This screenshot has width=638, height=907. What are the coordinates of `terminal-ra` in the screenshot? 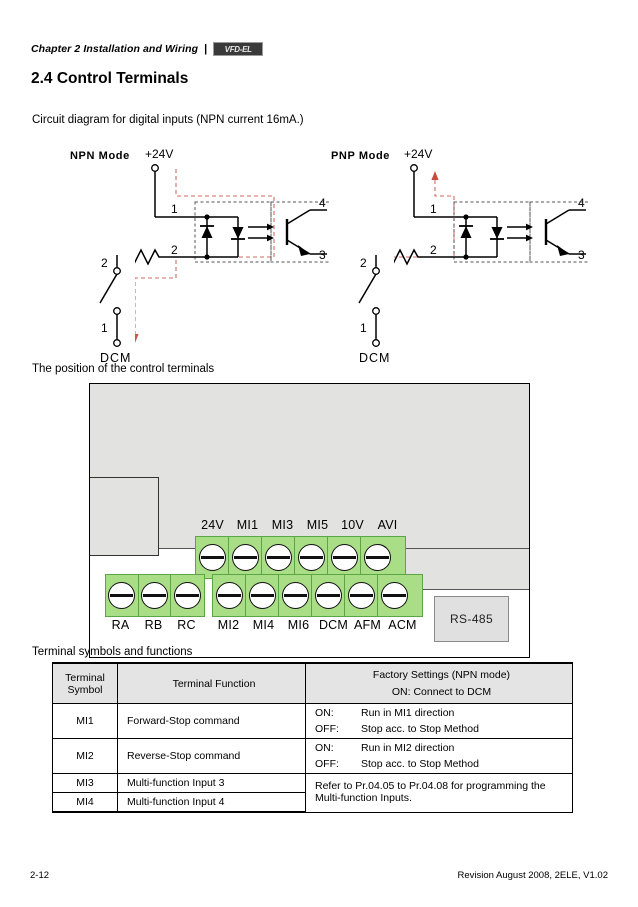 It's located at (122, 595).